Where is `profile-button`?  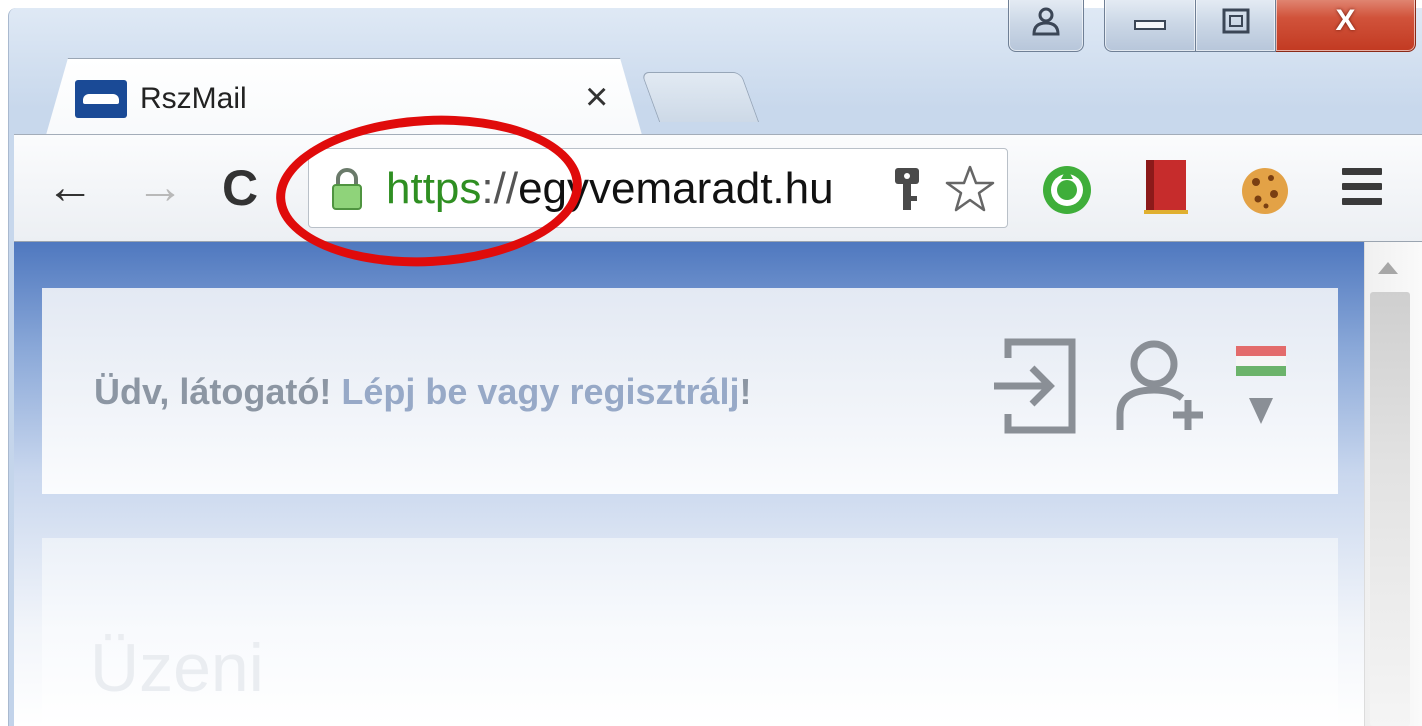
profile-button is located at coordinates (1046, 26).